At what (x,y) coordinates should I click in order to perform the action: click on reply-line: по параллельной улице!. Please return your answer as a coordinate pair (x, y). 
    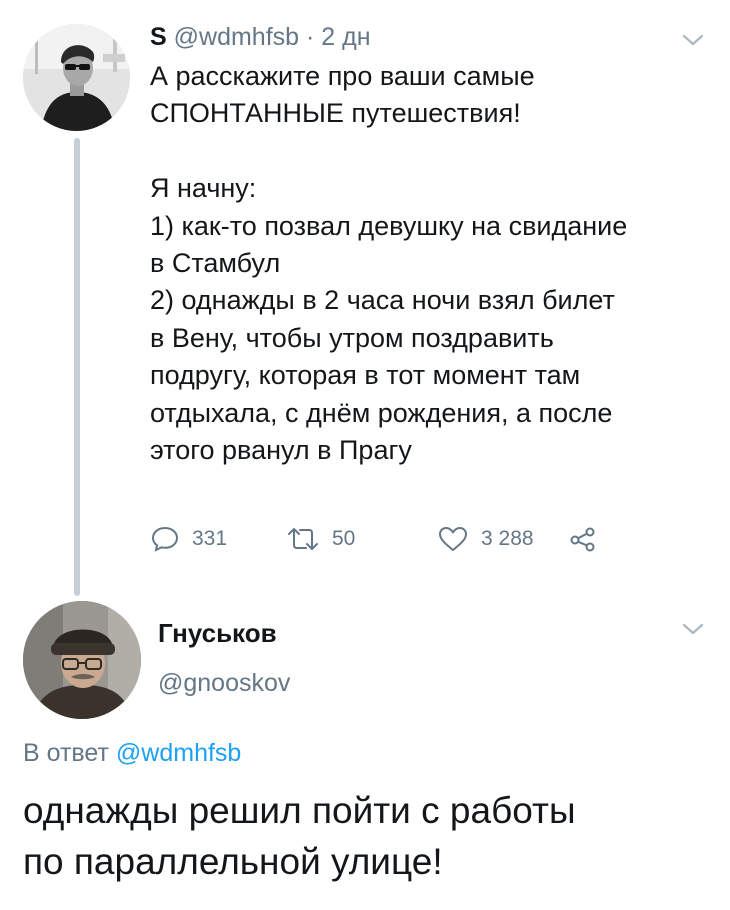
    Looking at the image, I should click on (233, 861).